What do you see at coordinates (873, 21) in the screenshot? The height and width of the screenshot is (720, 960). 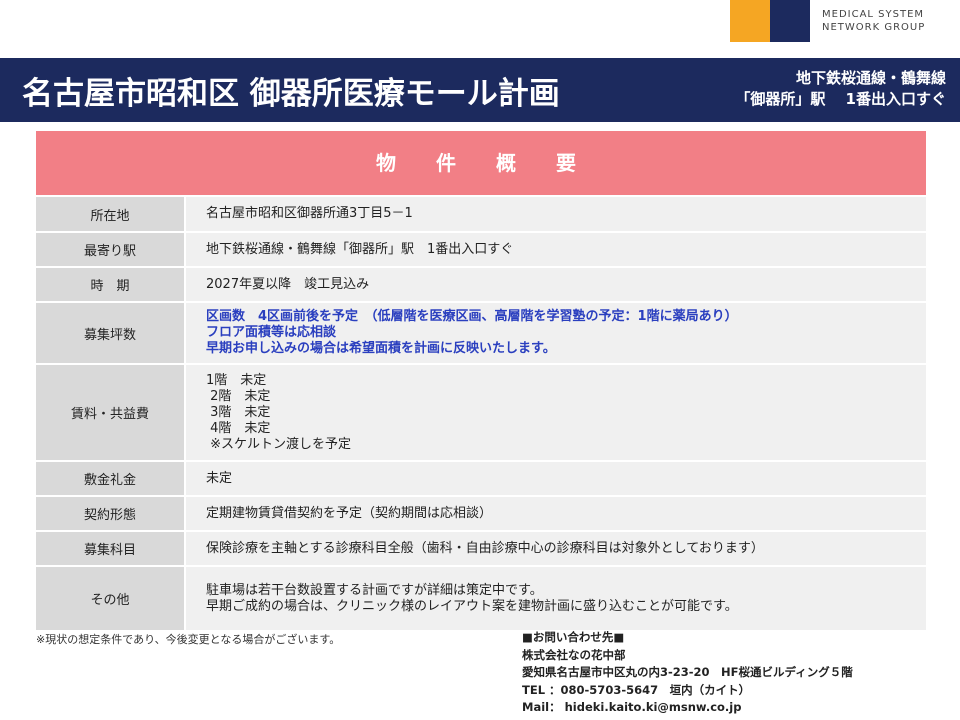 I see `company-logo-text: MEDICAL SYSTEM NETWORK GROUP` at bounding box center [873, 21].